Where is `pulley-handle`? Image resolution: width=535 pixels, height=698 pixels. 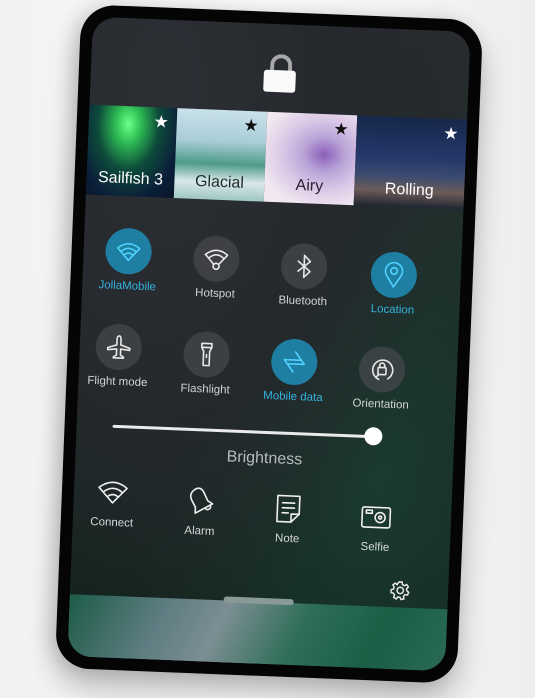 pulley-handle is located at coordinates (258, 601).